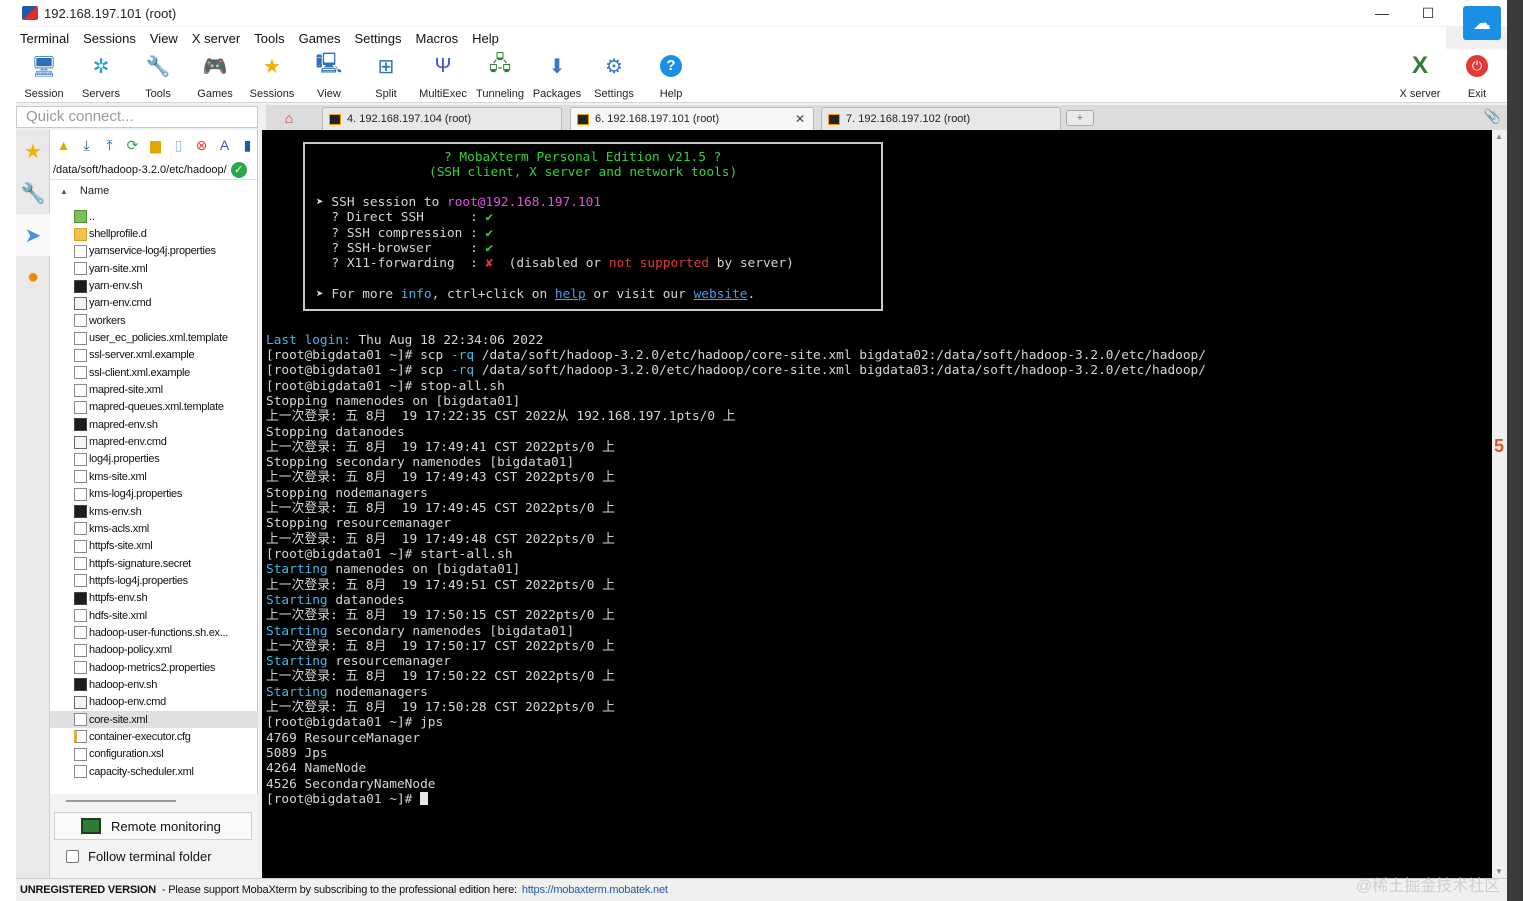 This screenshot has height=901, width=1523. I want to click on refresh-icon: ⟳, so click(132, 145).